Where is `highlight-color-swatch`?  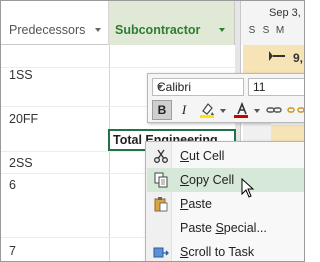 highlight-color-swatch is located at coordinates (207, 116).